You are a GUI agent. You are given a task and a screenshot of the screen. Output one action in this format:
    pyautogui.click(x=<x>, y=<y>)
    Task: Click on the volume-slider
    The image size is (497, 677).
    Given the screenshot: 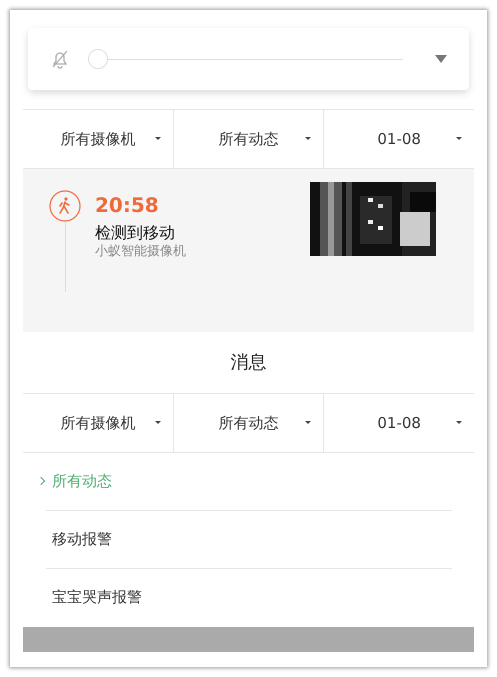 What is the action you would take?
    pyautogui.click(x=245, y=59)
    